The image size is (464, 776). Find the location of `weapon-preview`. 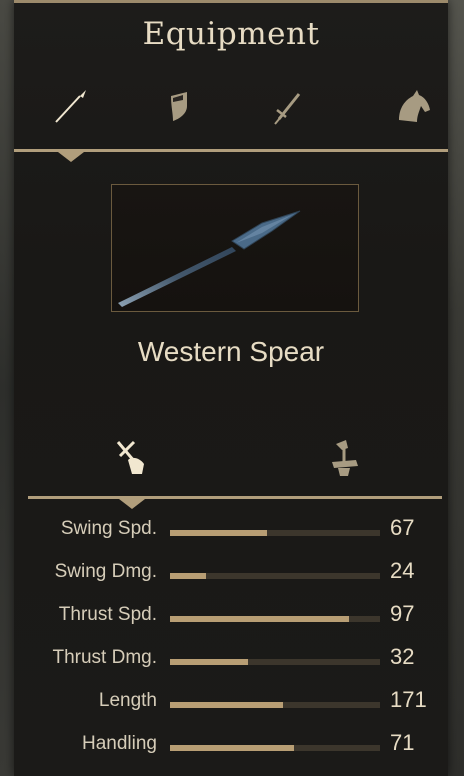

weapon-preview is located at coordinates (235, 248).